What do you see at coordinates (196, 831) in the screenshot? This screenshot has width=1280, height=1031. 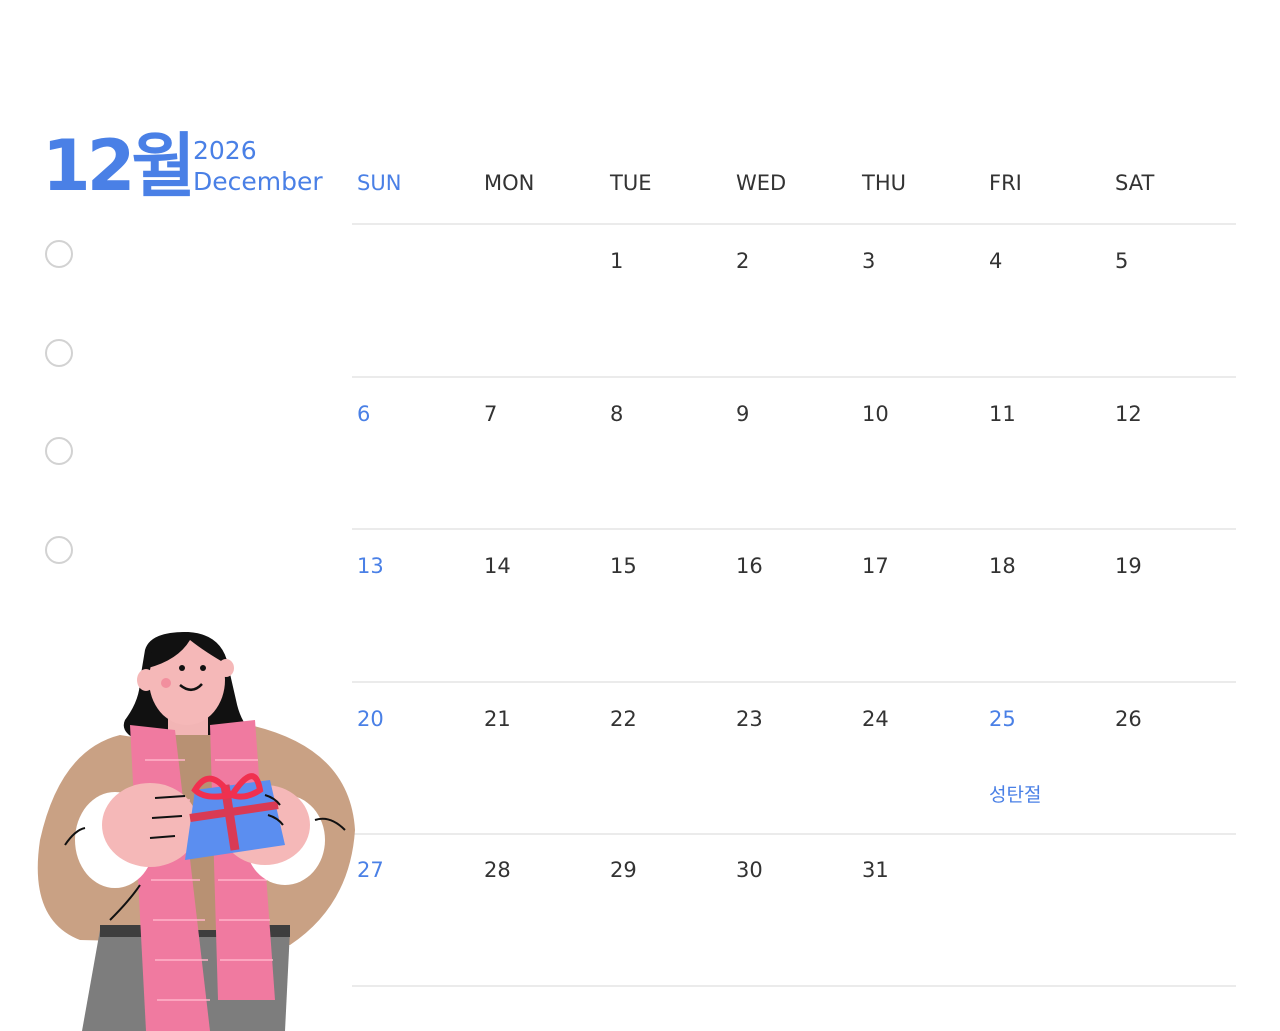 I see `woman-holding-gift-illustration` at bounding box center [196, 831].